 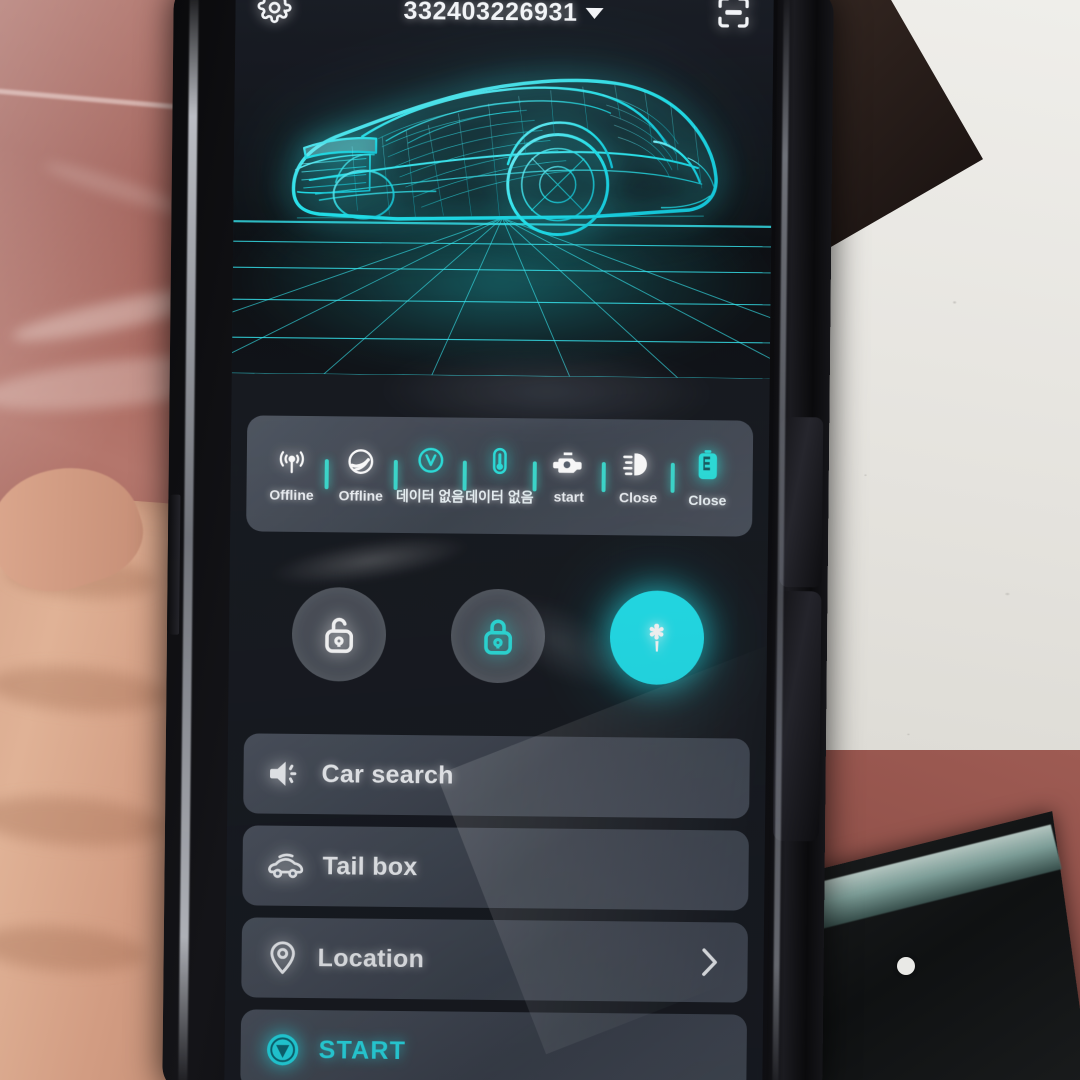 What do you see at coordinates (499, 460) in the screenshot?
I see `thermometer-icon` at bounding box center [499, 460].